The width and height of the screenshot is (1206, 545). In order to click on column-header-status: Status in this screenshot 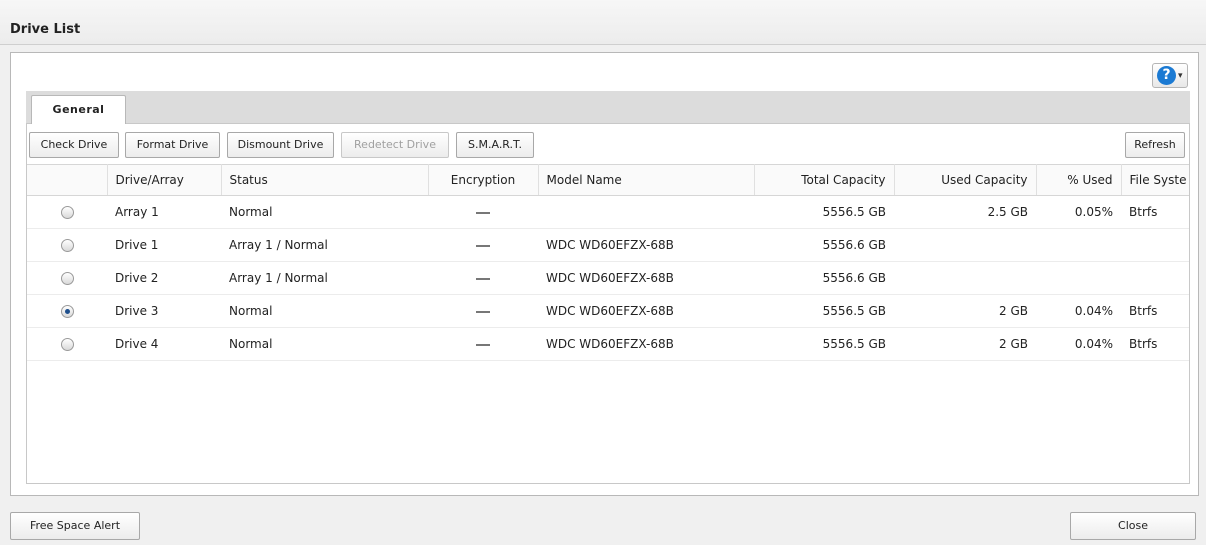, I will do `click(325, 180)`.